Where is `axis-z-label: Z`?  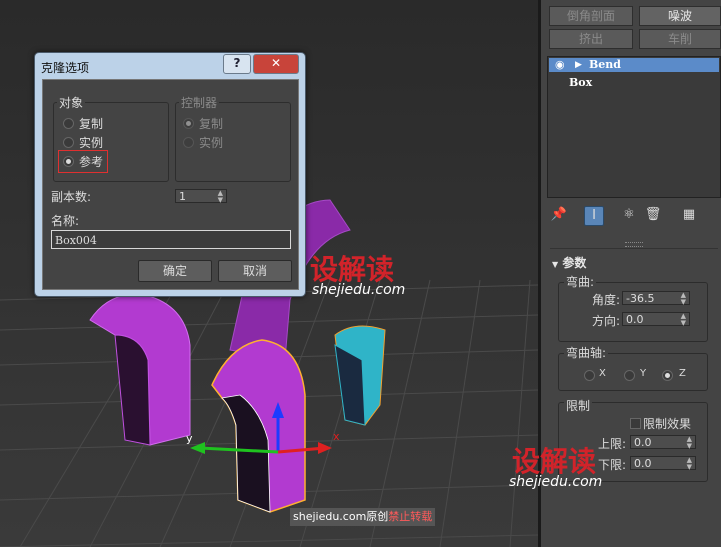
axis-z-label: Z is located at coordinates (682, 373).